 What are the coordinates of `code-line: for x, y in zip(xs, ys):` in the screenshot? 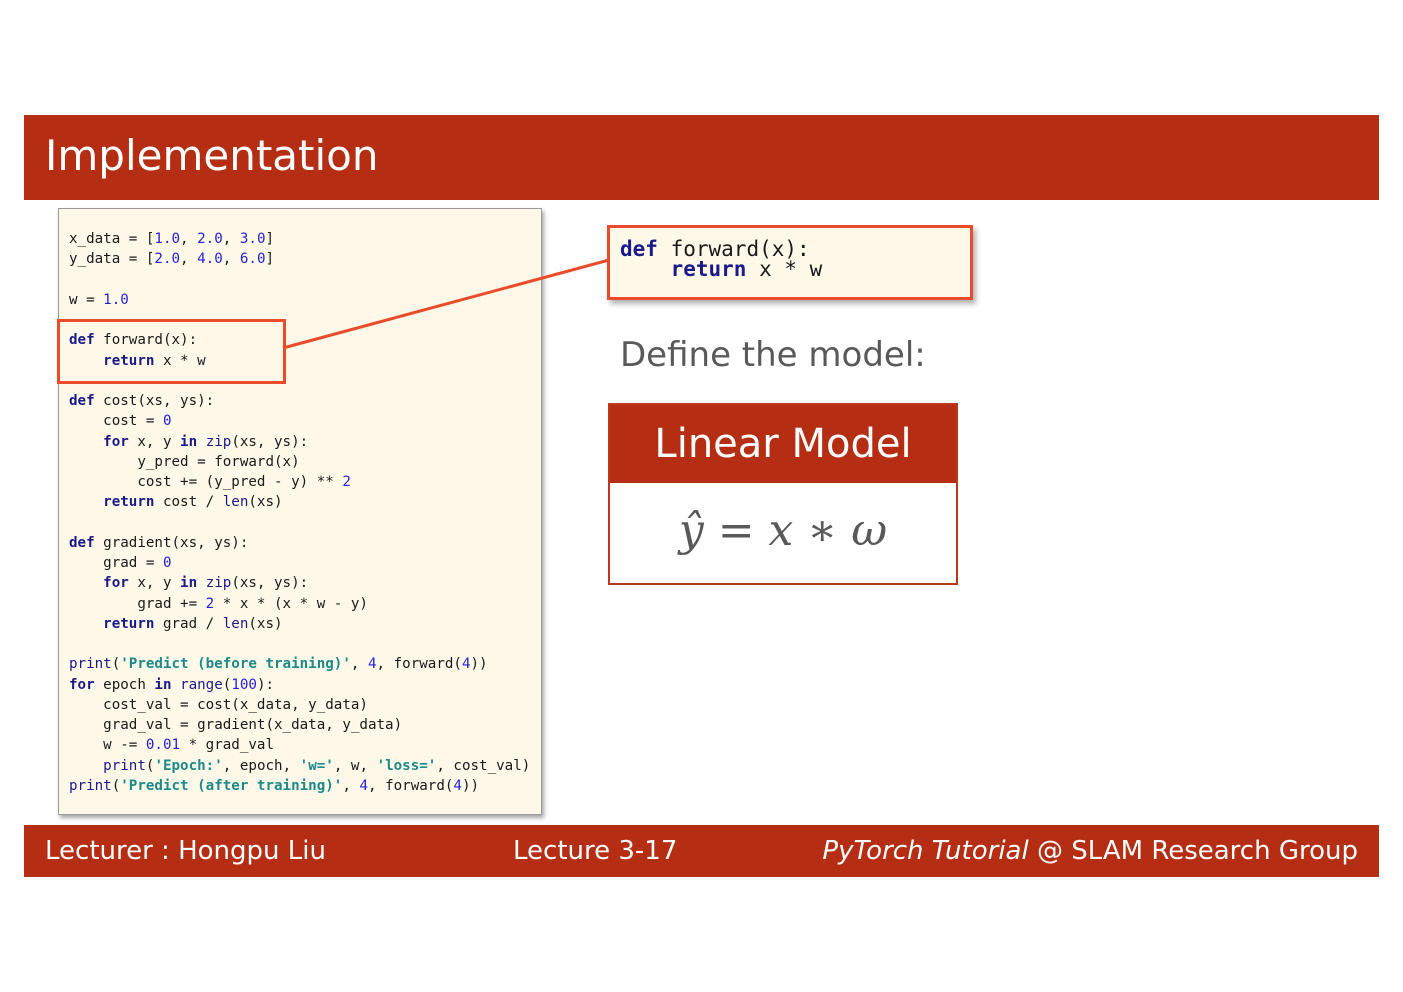 It's located at (299, 583).